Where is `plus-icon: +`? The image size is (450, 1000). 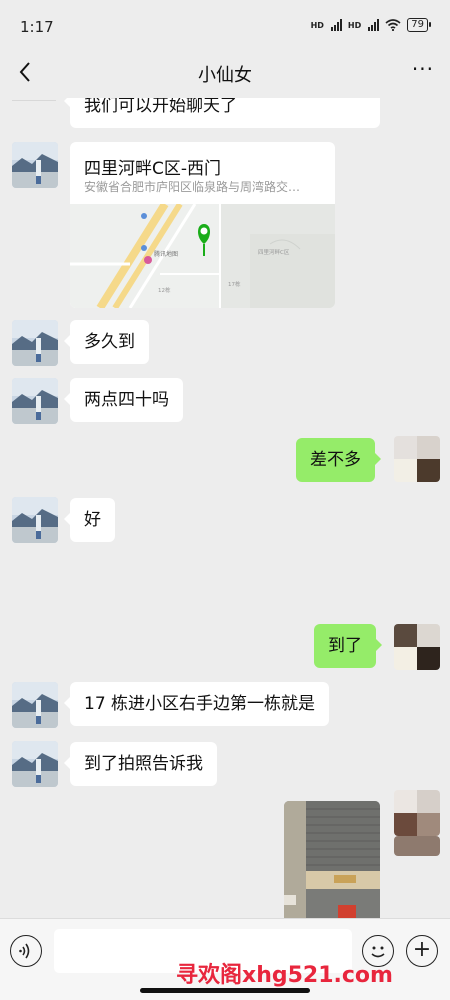
plus-icon: + is located at coordinates (422, 951).